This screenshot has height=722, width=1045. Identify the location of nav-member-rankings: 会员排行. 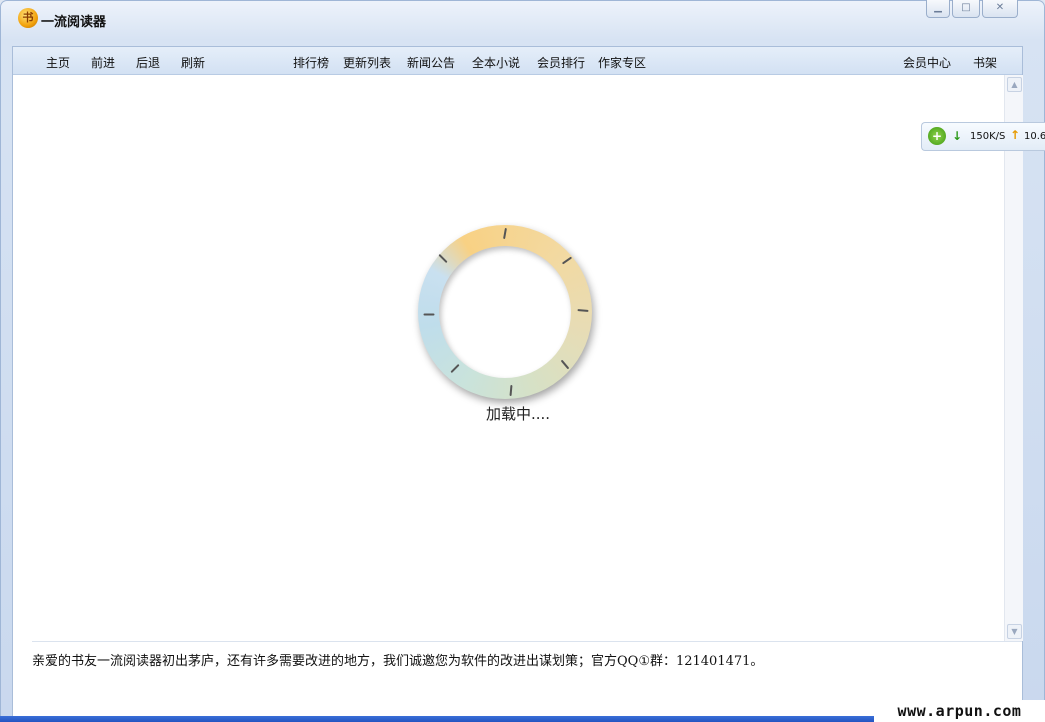
(561, 62).